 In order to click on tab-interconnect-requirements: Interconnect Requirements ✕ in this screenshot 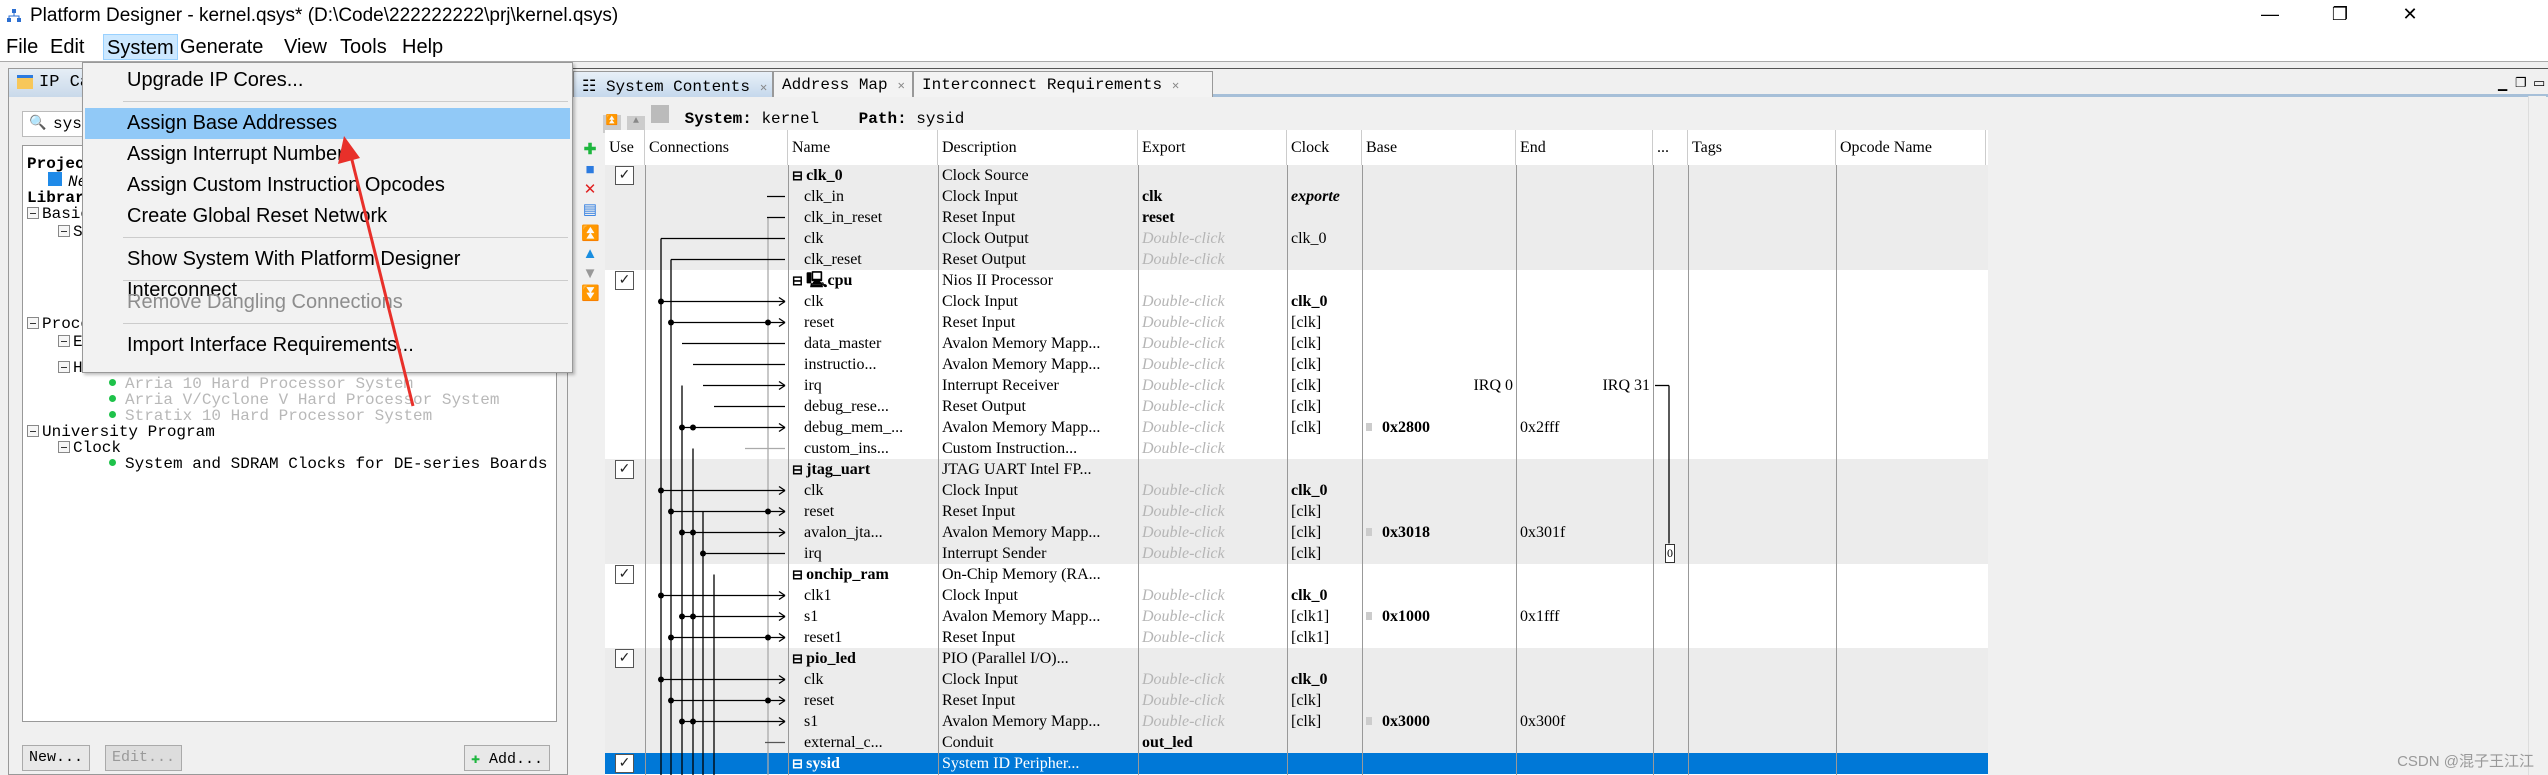, I will do `click(1063, 84)`.